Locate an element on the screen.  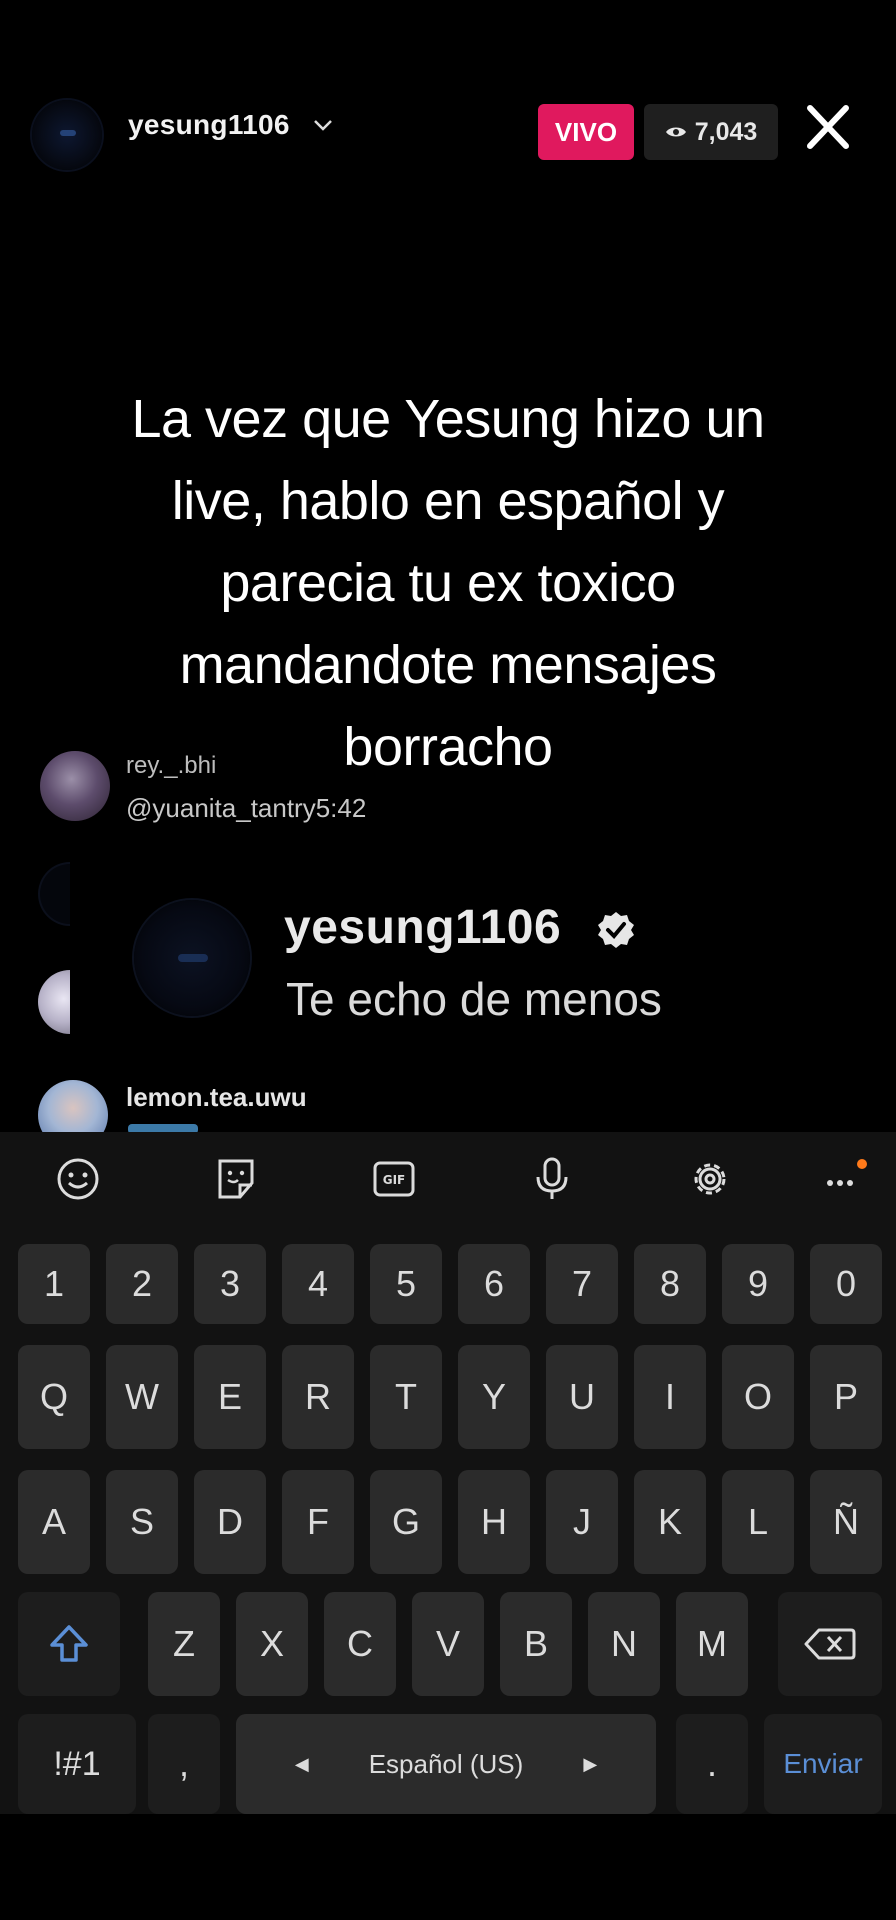
key-z: Z is located at coordinates (184, 1644).